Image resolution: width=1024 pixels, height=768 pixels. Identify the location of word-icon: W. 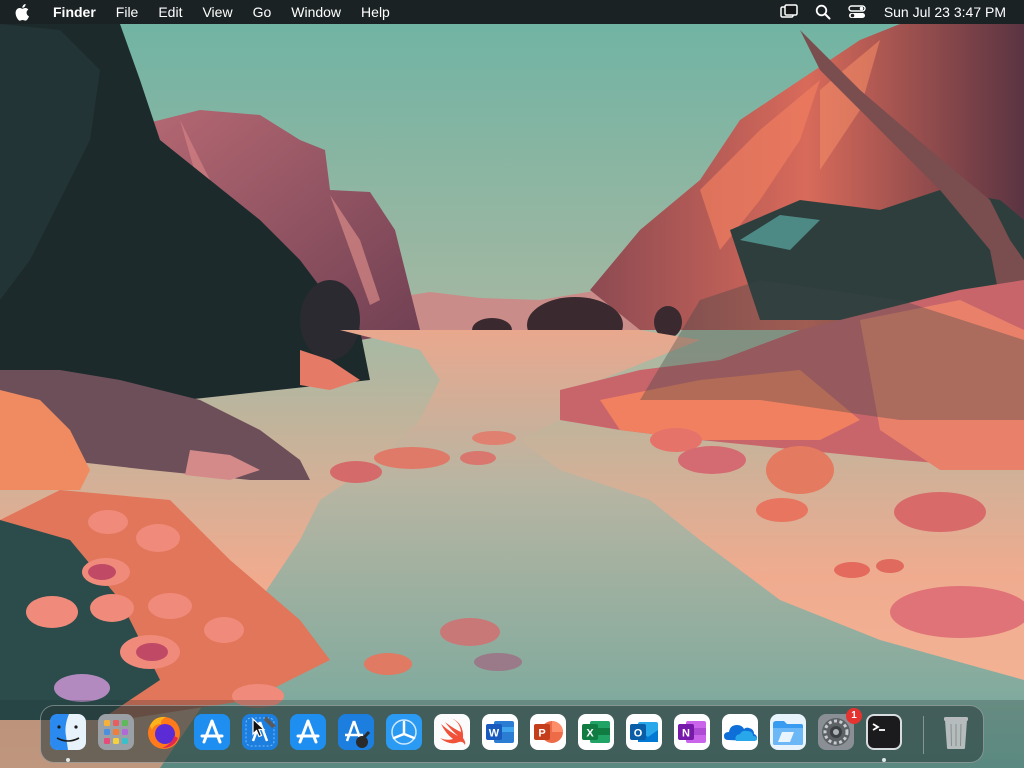
(500, 732).